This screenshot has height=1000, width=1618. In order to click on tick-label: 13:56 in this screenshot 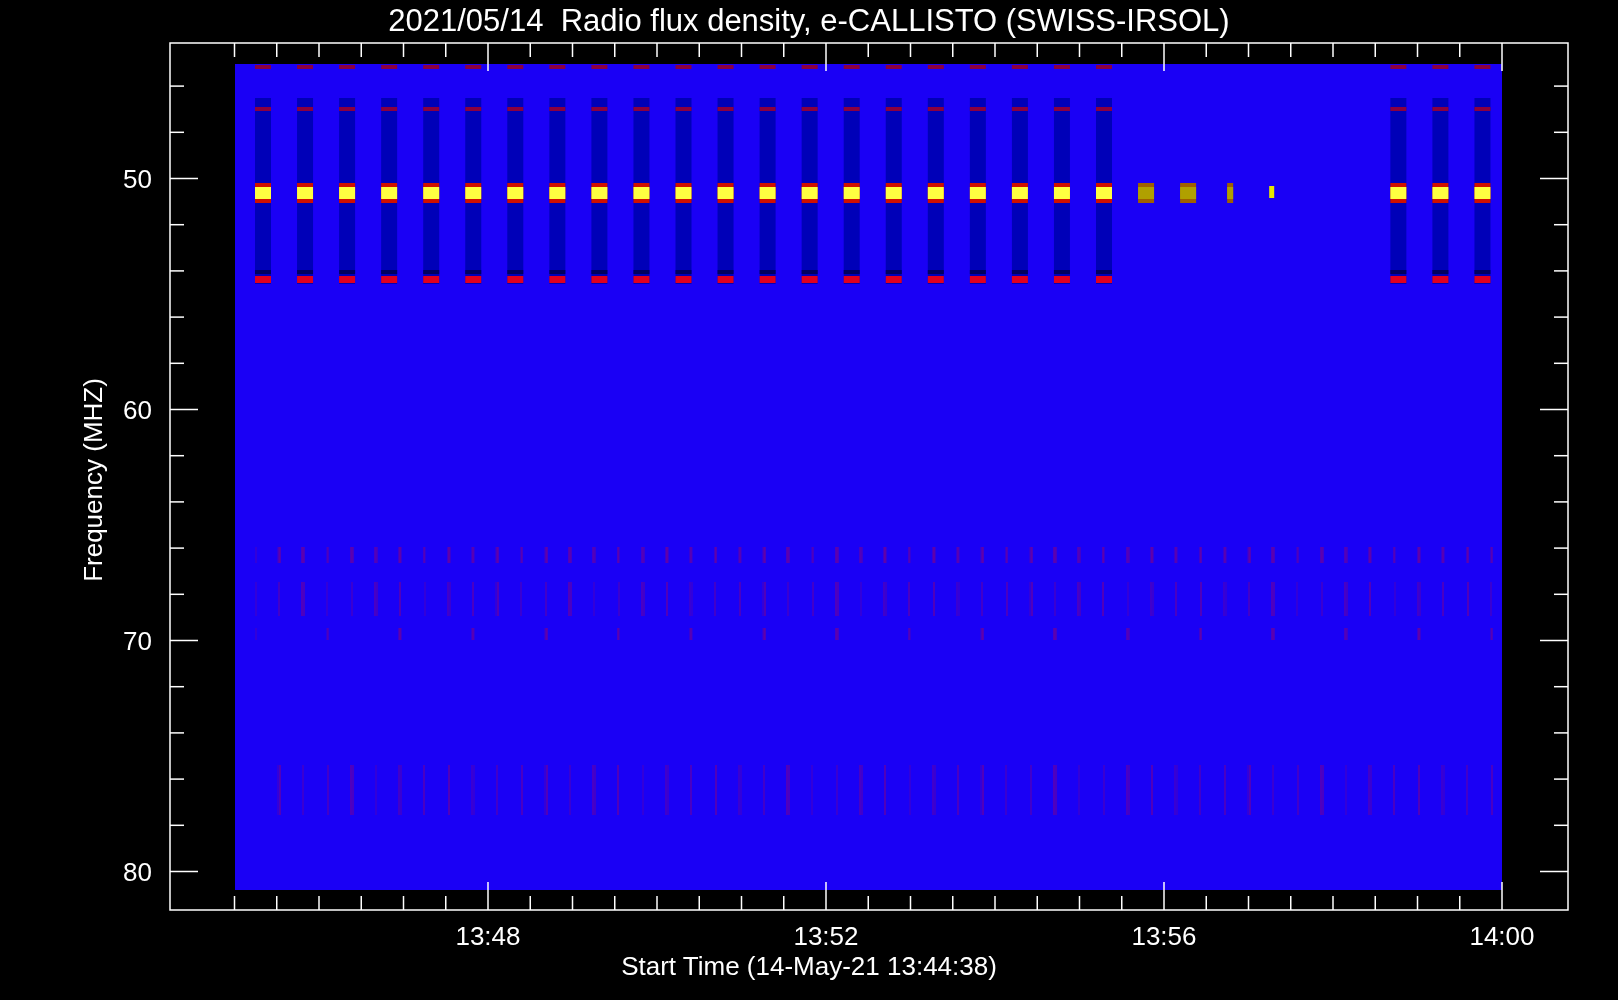, I will do `click(1164, 936)`.